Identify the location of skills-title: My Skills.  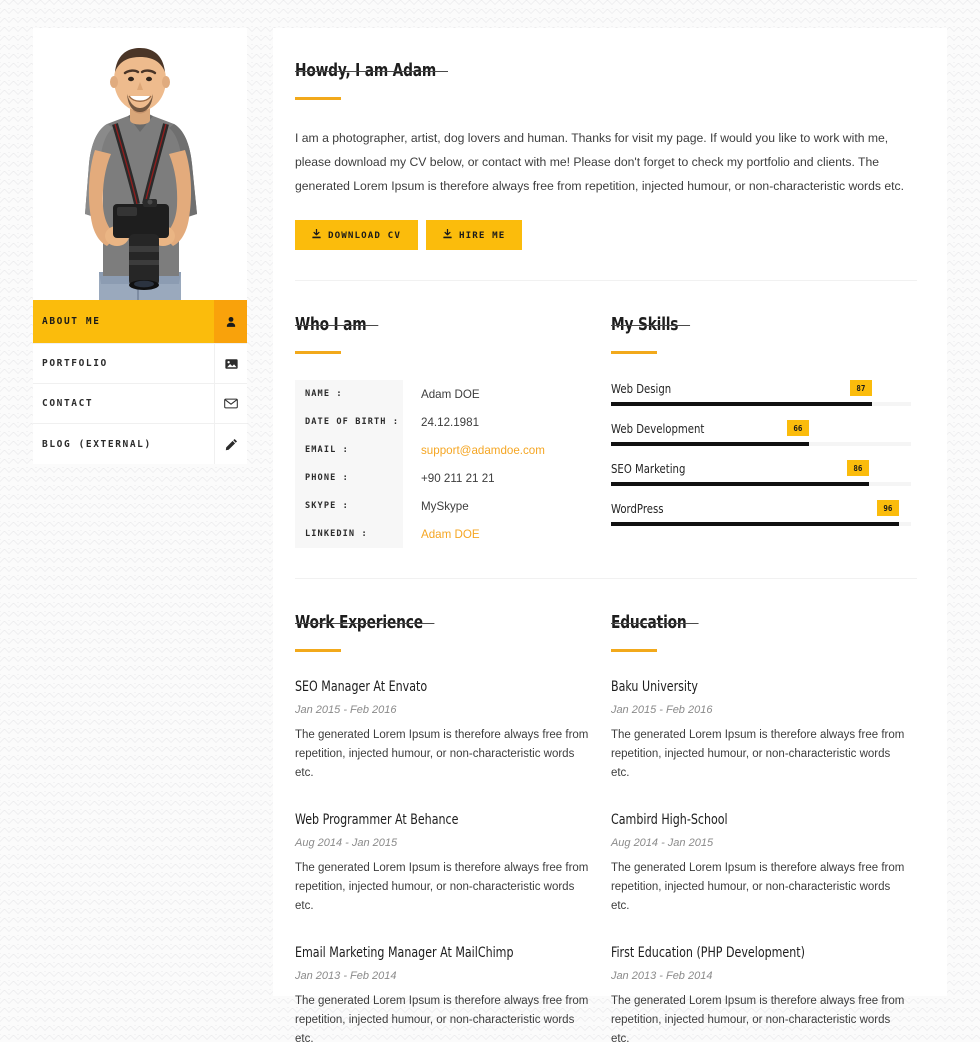
(650, 324).